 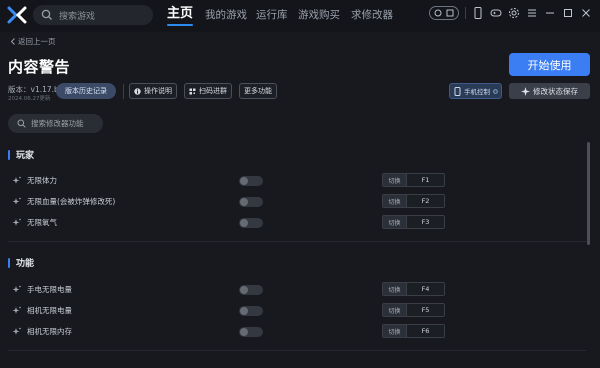 I want to click on join-group-button: 扫码进群, so click(x=208, y=91).